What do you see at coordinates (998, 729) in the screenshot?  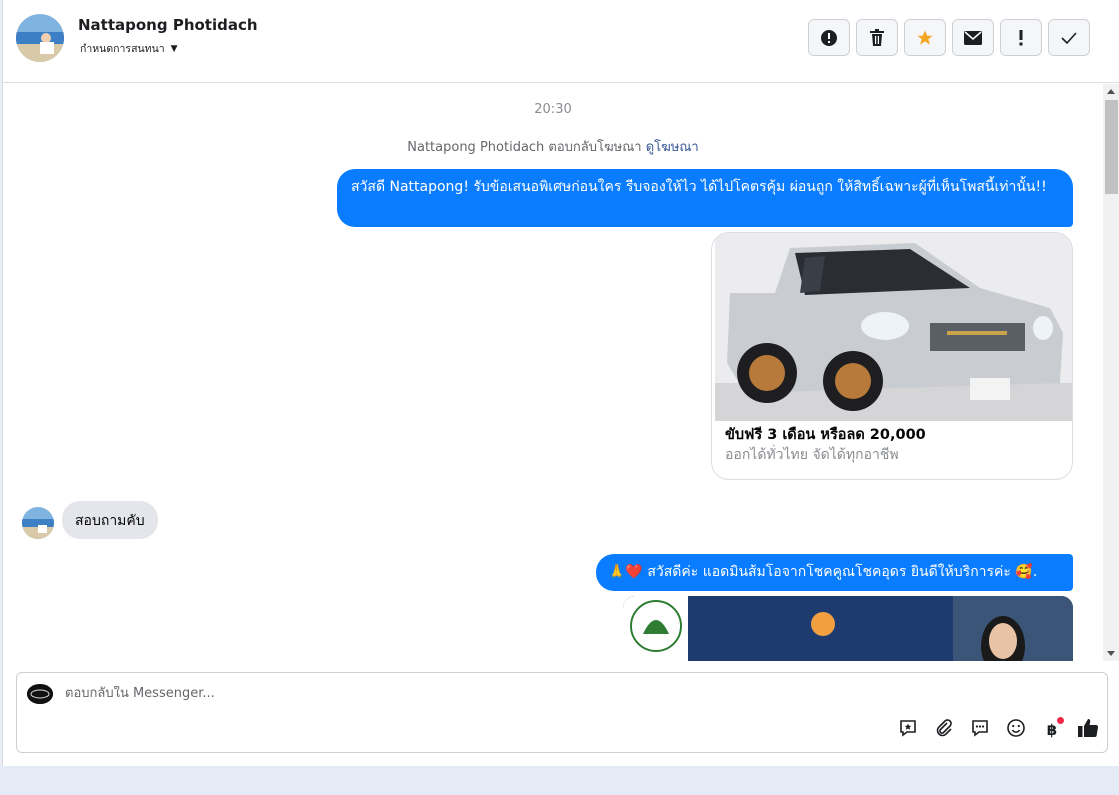 I see `composer-tools: ฿` at bounding box center [998, 729].